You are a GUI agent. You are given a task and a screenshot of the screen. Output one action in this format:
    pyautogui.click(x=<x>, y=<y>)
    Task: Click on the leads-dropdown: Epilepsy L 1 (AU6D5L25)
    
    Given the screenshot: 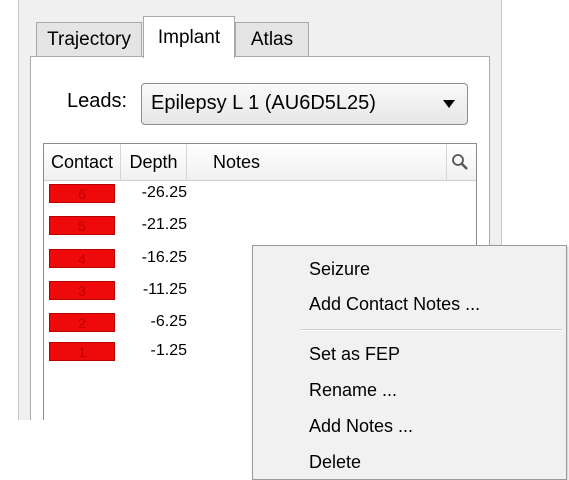 What is the action you would take?
    pyautogui.click(x=304, y=104)
    